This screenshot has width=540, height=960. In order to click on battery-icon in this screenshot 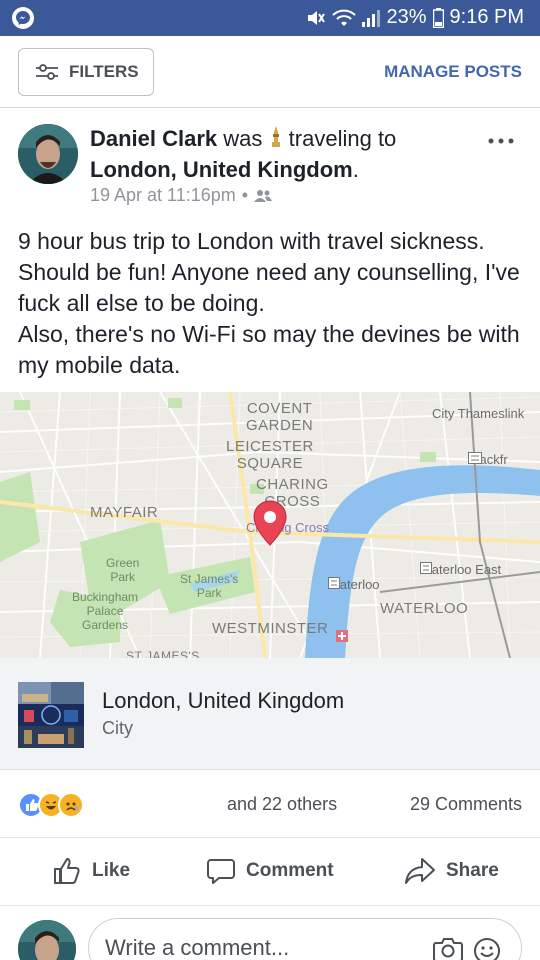, I will do `click(438, 17)`.